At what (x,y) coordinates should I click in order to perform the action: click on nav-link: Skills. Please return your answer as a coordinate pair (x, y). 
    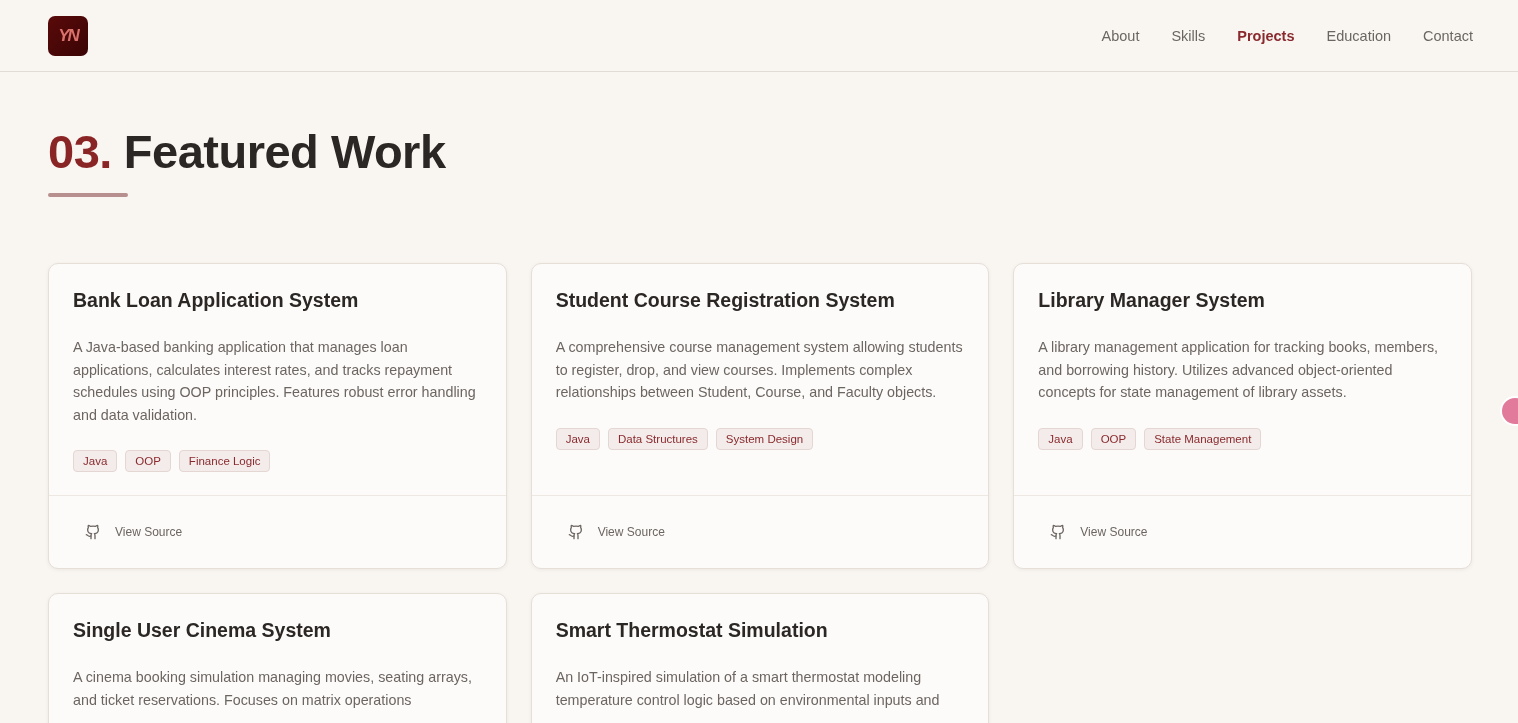
    Looking at the image, I should click on (1188, 35).